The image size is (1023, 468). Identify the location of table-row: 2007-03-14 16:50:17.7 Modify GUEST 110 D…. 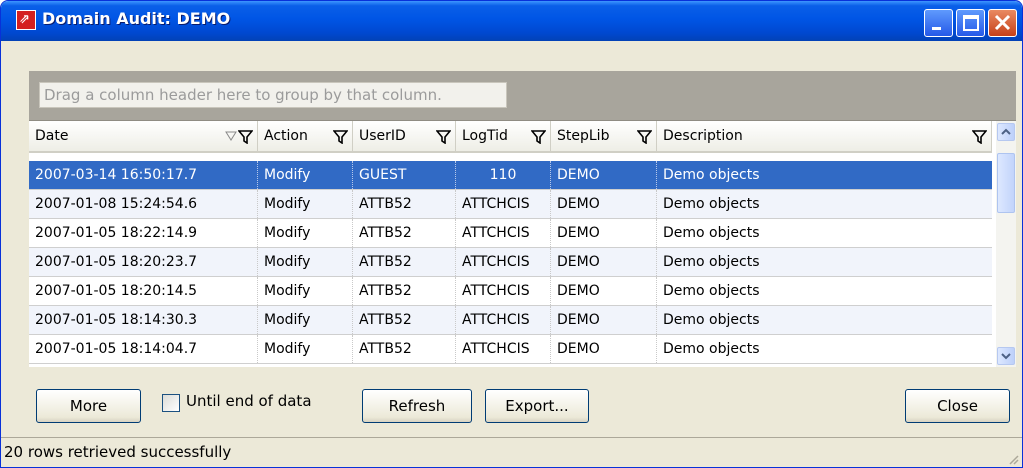
(510, 175).